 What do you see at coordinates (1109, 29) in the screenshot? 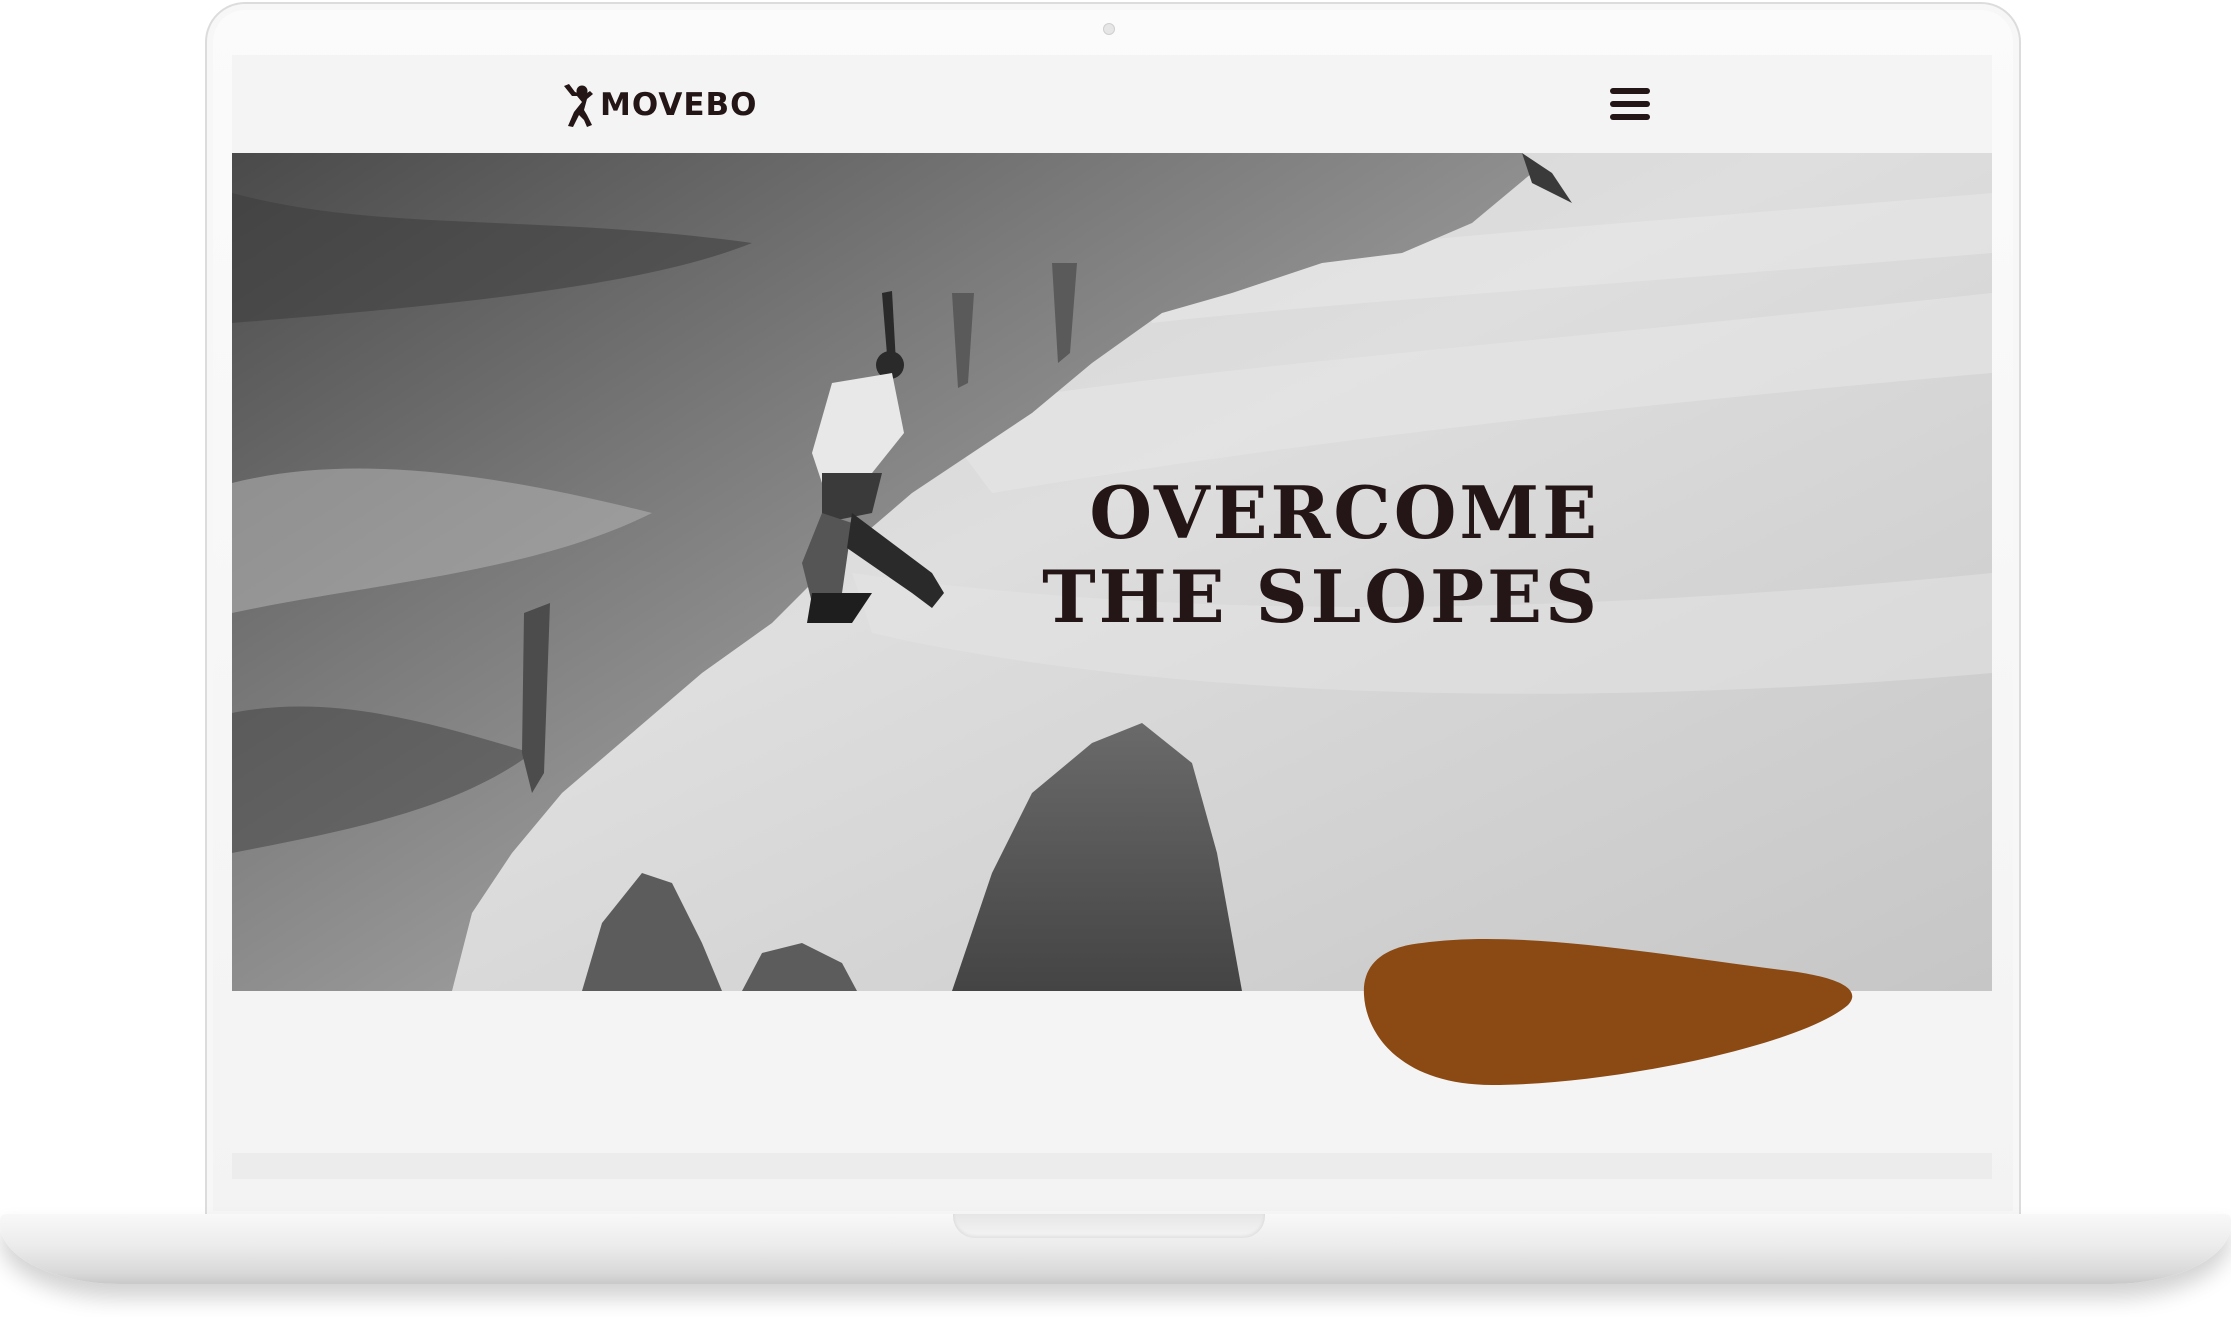
I see `webcam` at bounding box center [1109, 29].